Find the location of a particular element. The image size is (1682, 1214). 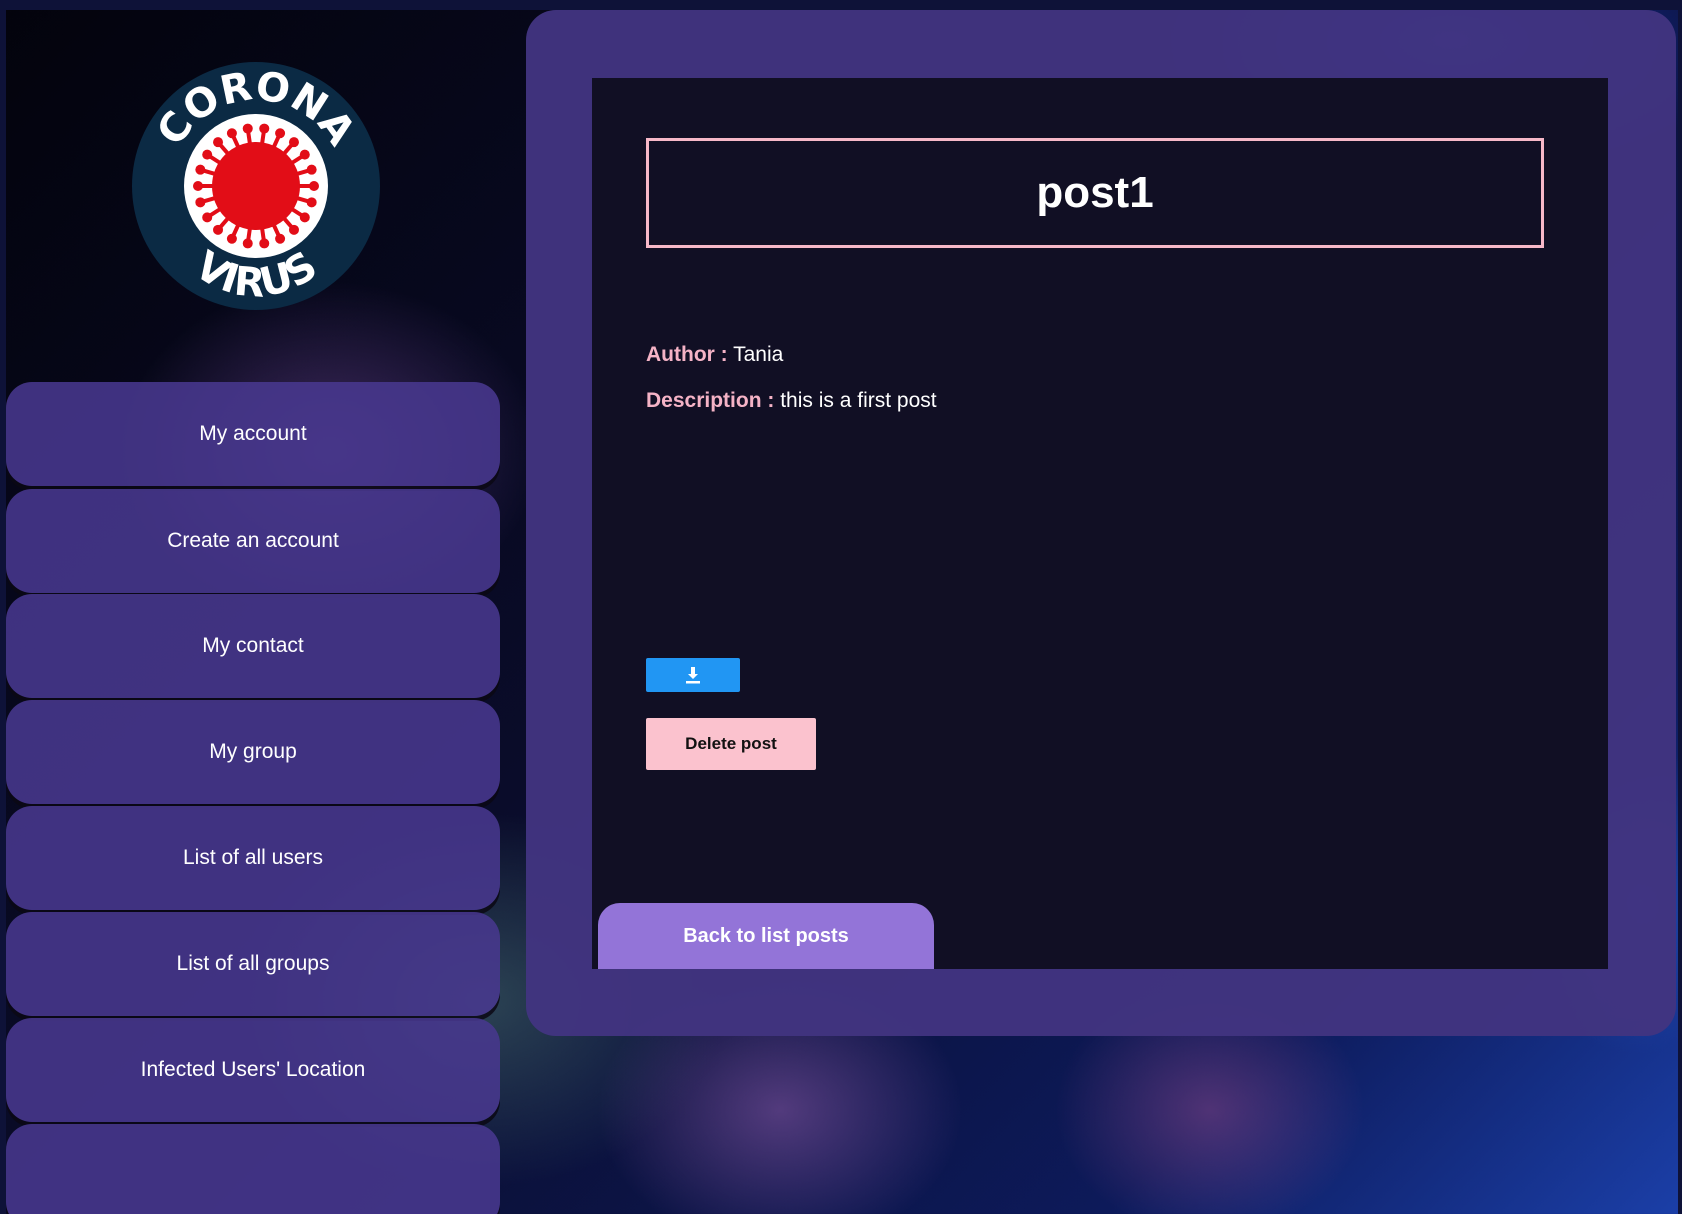

back-to-list-label: Back to list posts is located at coordinates (766, 935).